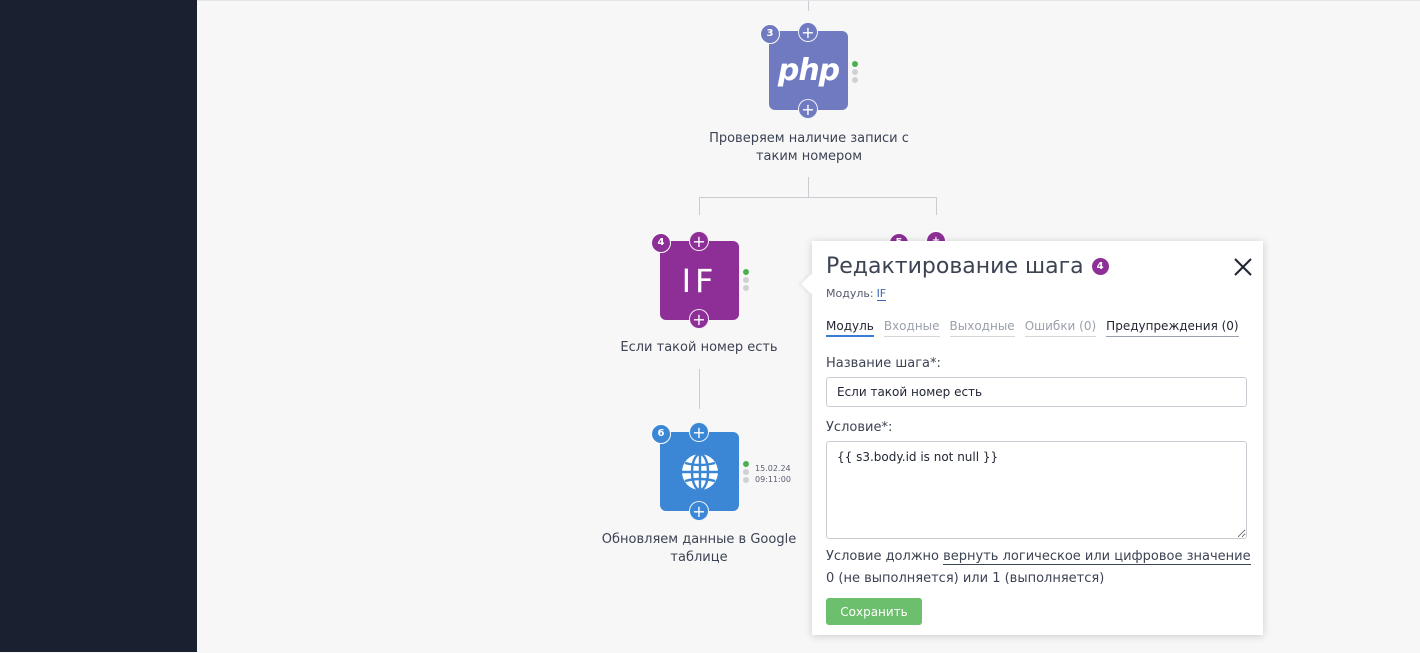 The height and width of the screenshot is (653, 1420). What do you see at coordinates (699, 511) in the screenshot?
I see `add-step-below-web-button: +` at bounding box center [699, 511].